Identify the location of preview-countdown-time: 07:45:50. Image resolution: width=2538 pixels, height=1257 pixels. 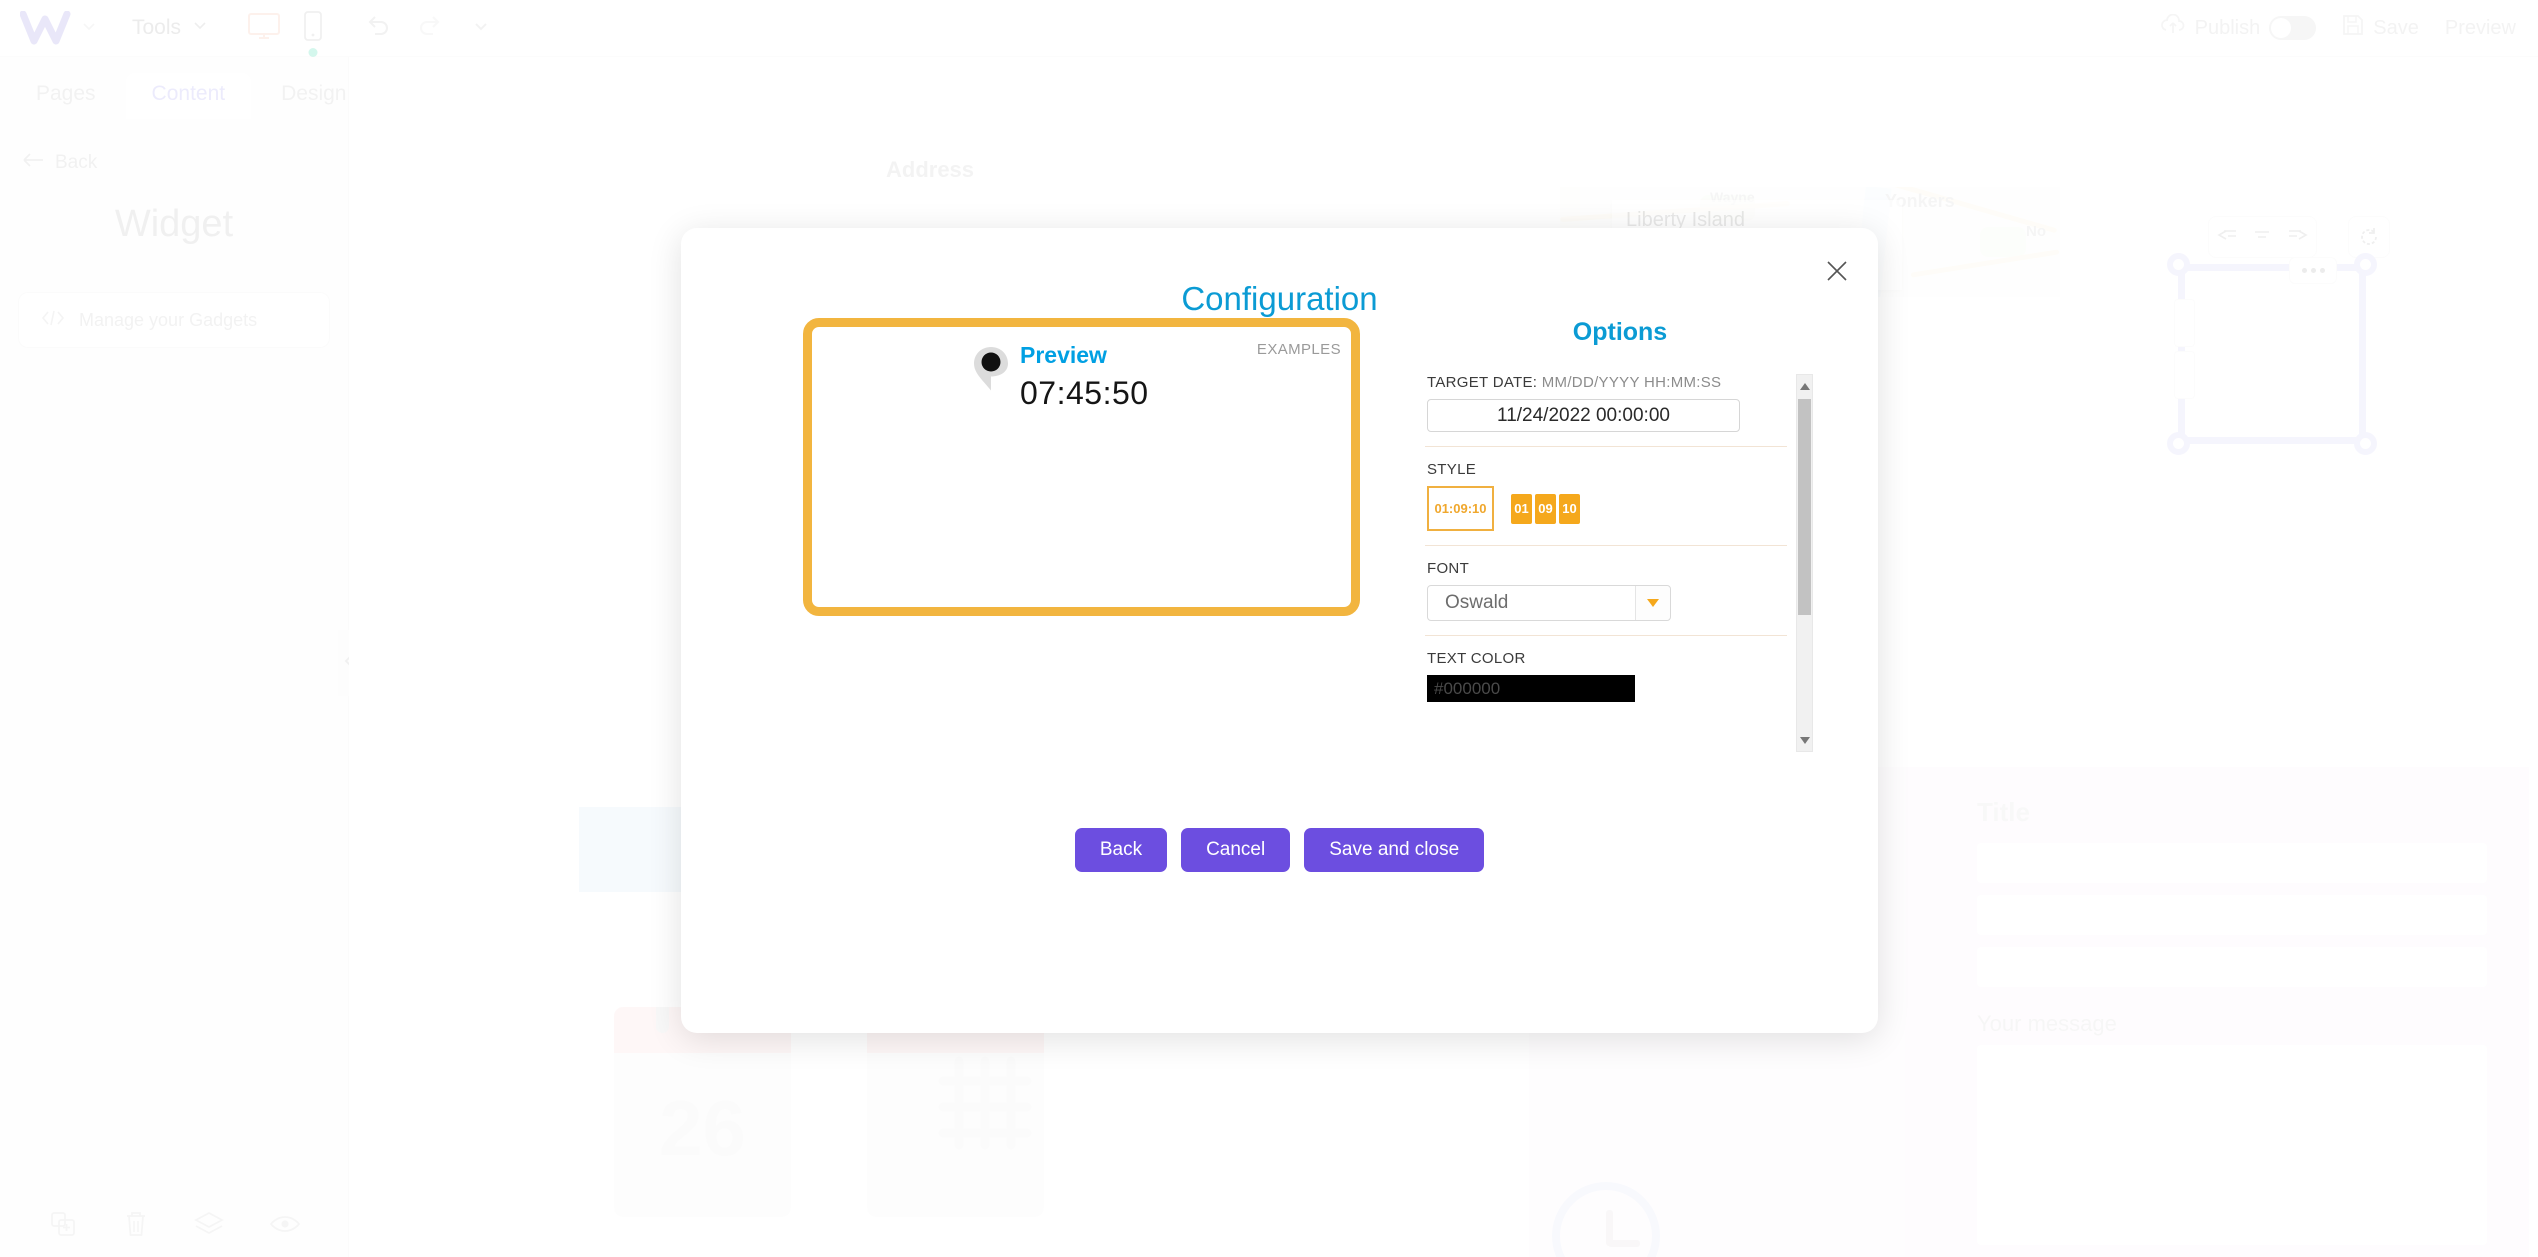
(1084, 393).